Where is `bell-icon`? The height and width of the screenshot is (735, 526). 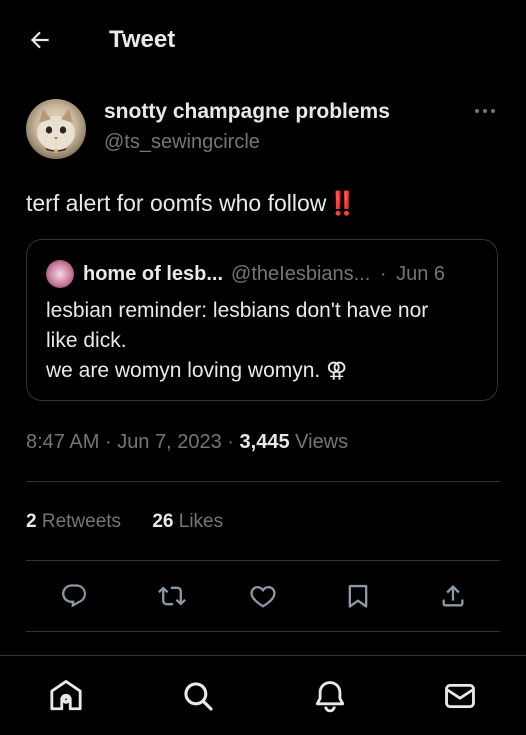 bell-icon is located at coordinates (330, 697).